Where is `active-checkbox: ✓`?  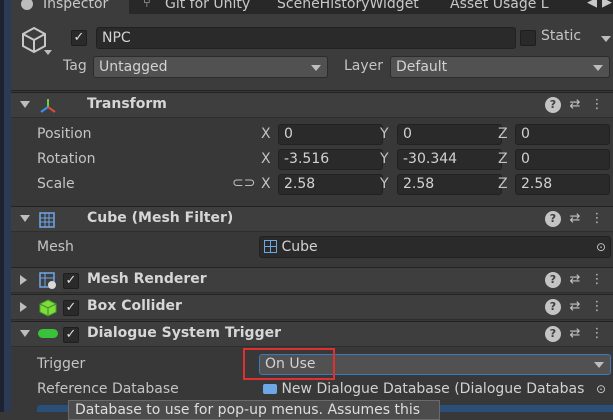
active-checkbox: ✓ is located at coordinates (79, 38).